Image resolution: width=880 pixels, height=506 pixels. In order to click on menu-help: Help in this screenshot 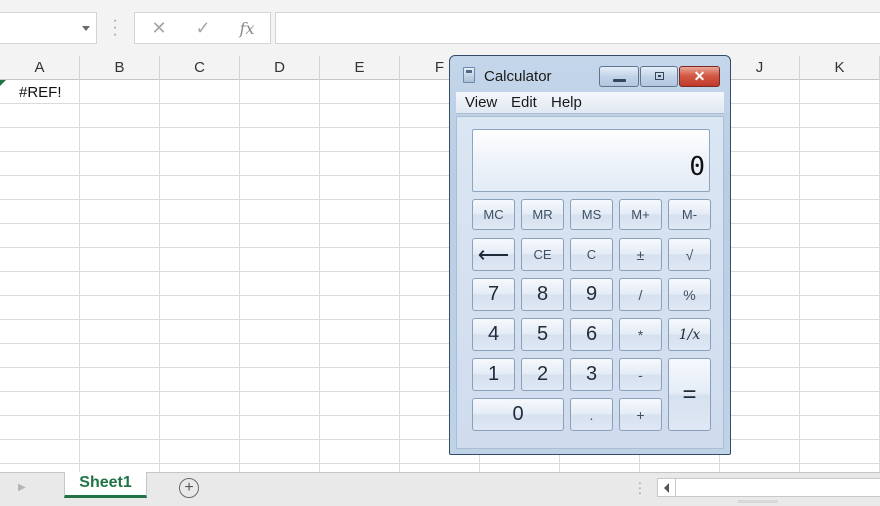, I will do `click(566, 102)`.